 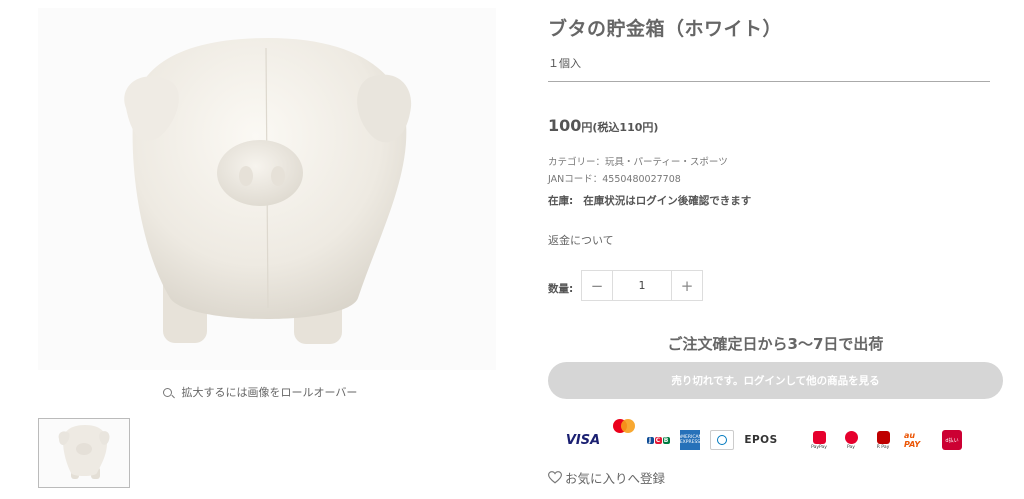 I want to click on mastercard-icon, so click(x=623, y=436).